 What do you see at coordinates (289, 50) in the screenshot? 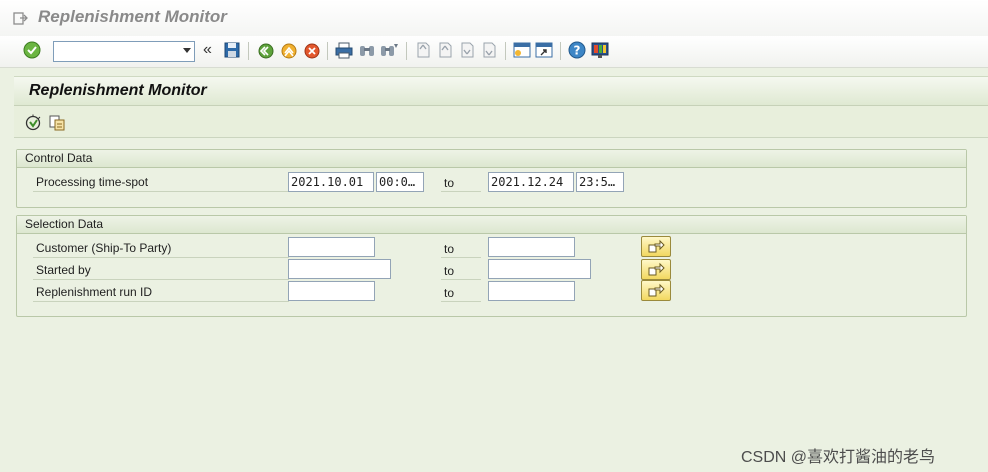
I see `exit-icon` at bounding box center [289, 50].